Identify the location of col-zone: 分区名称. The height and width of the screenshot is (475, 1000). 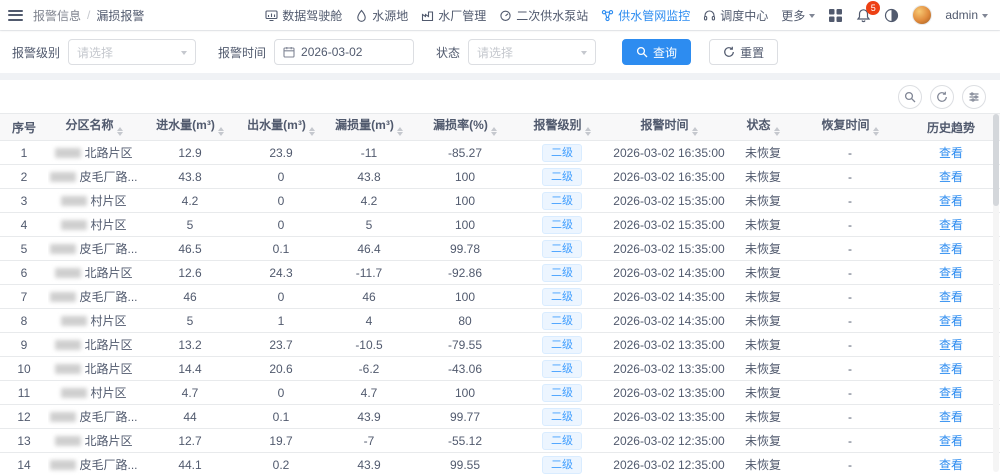
(94, 127).